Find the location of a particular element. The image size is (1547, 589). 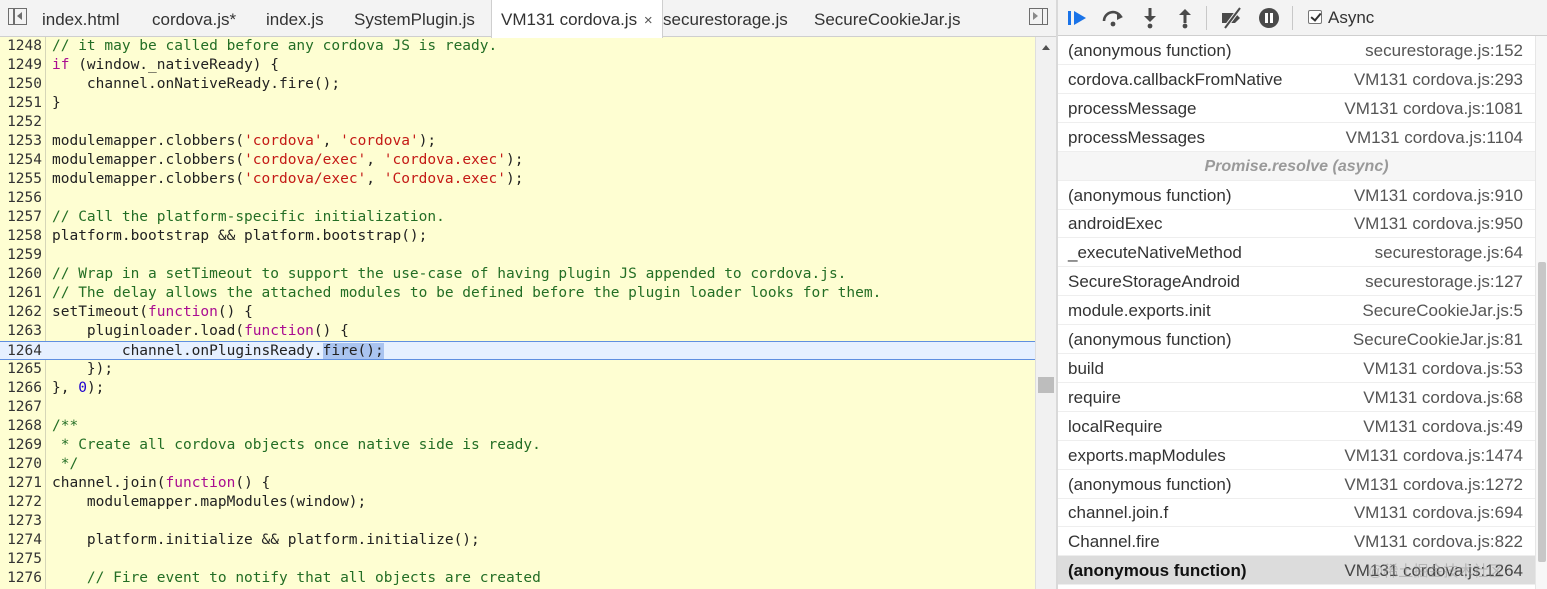

tab-cordova-js-modified: cordova.js* is located at coordinates (194, 18).